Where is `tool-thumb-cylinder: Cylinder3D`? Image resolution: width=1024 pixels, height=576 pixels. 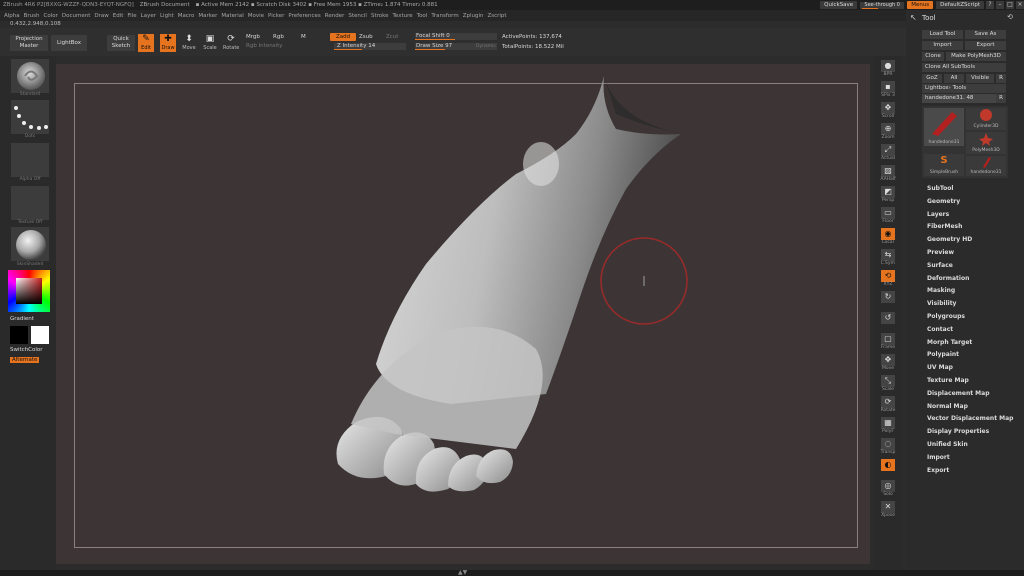 tool-thumb-cylinder: Cylinder3D is located at coordinates (986, 119).